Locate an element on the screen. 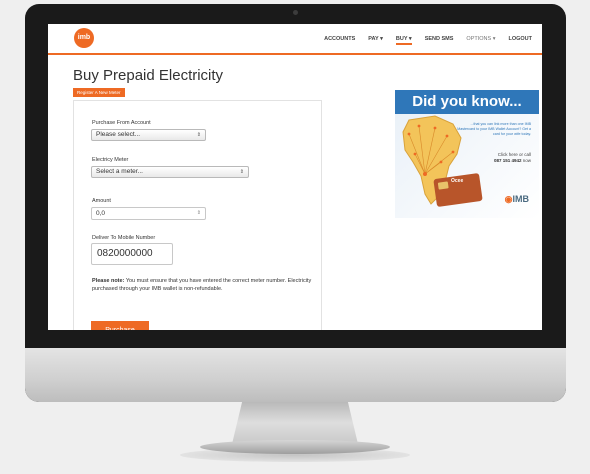  monitor-chin is located at coordinates (295, 375).